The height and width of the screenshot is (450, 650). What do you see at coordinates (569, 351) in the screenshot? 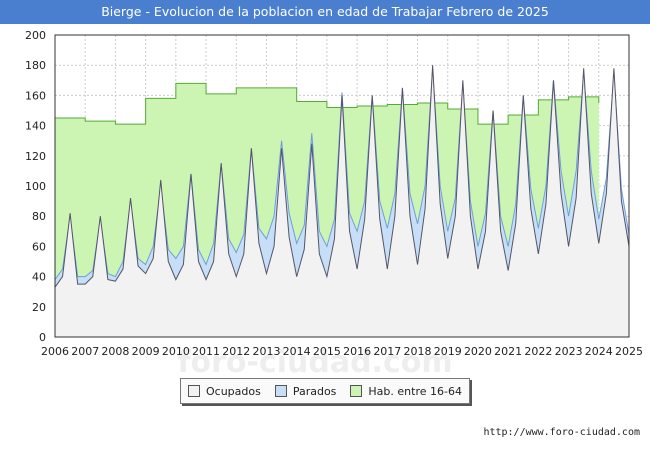
I see `x-tick-label: 2023` at bounding box center [569, 351].